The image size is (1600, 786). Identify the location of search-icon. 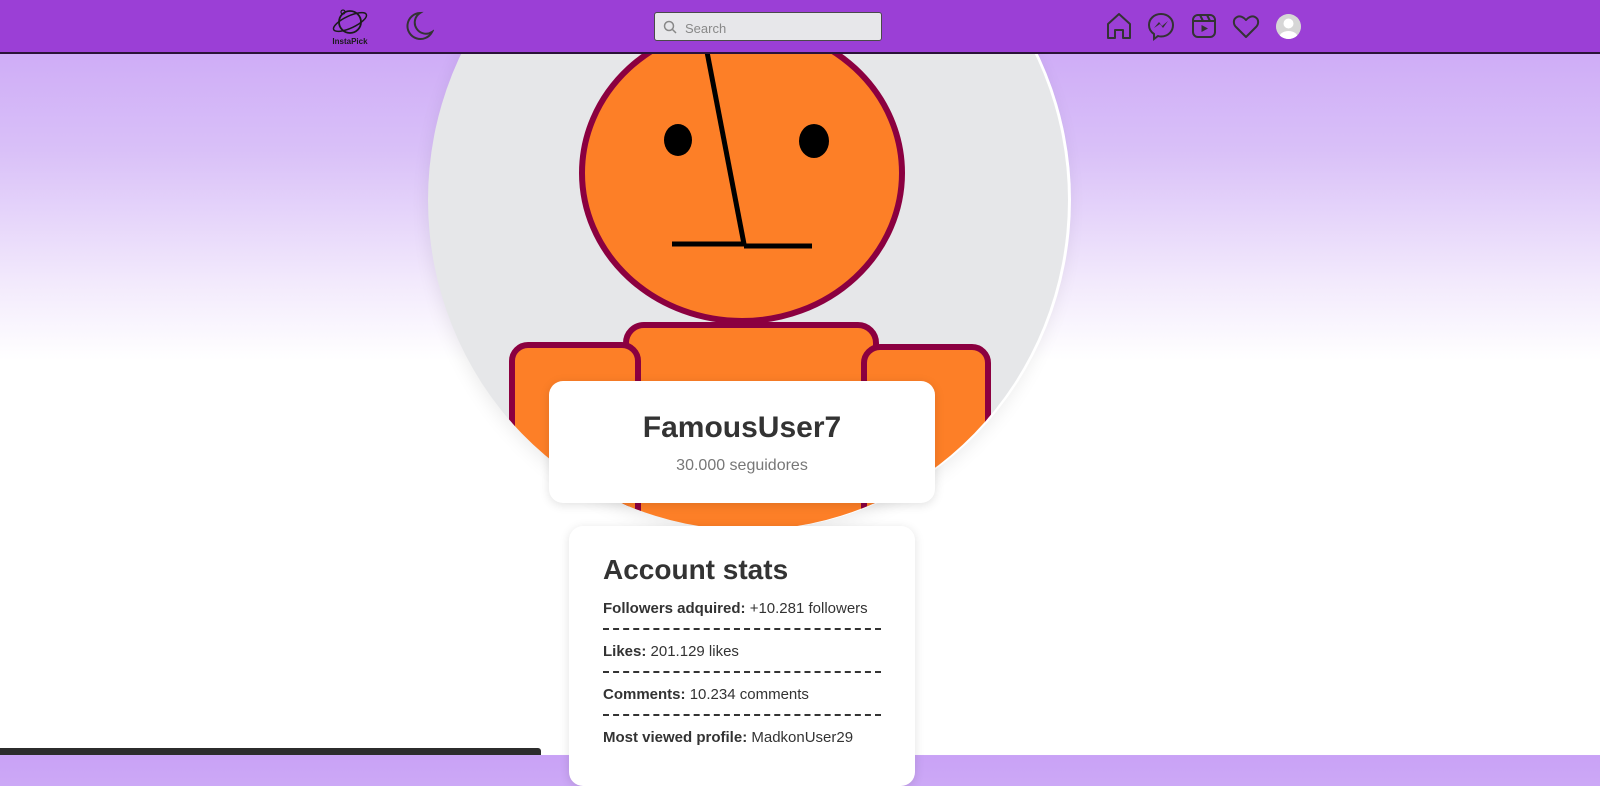
(670, 27).